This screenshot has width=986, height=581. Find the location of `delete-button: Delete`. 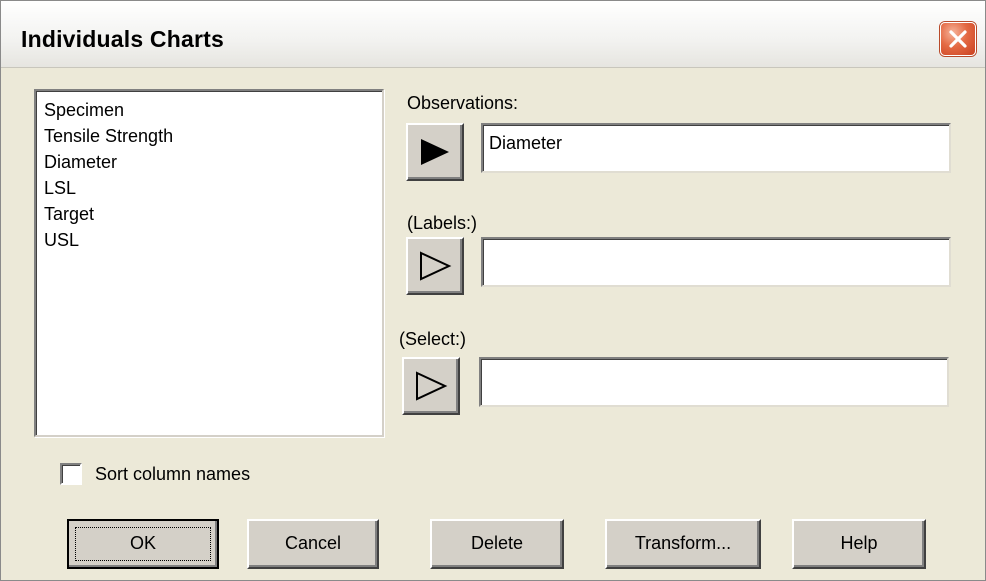

delete-button: Delete is located at coordinates (497, 544).